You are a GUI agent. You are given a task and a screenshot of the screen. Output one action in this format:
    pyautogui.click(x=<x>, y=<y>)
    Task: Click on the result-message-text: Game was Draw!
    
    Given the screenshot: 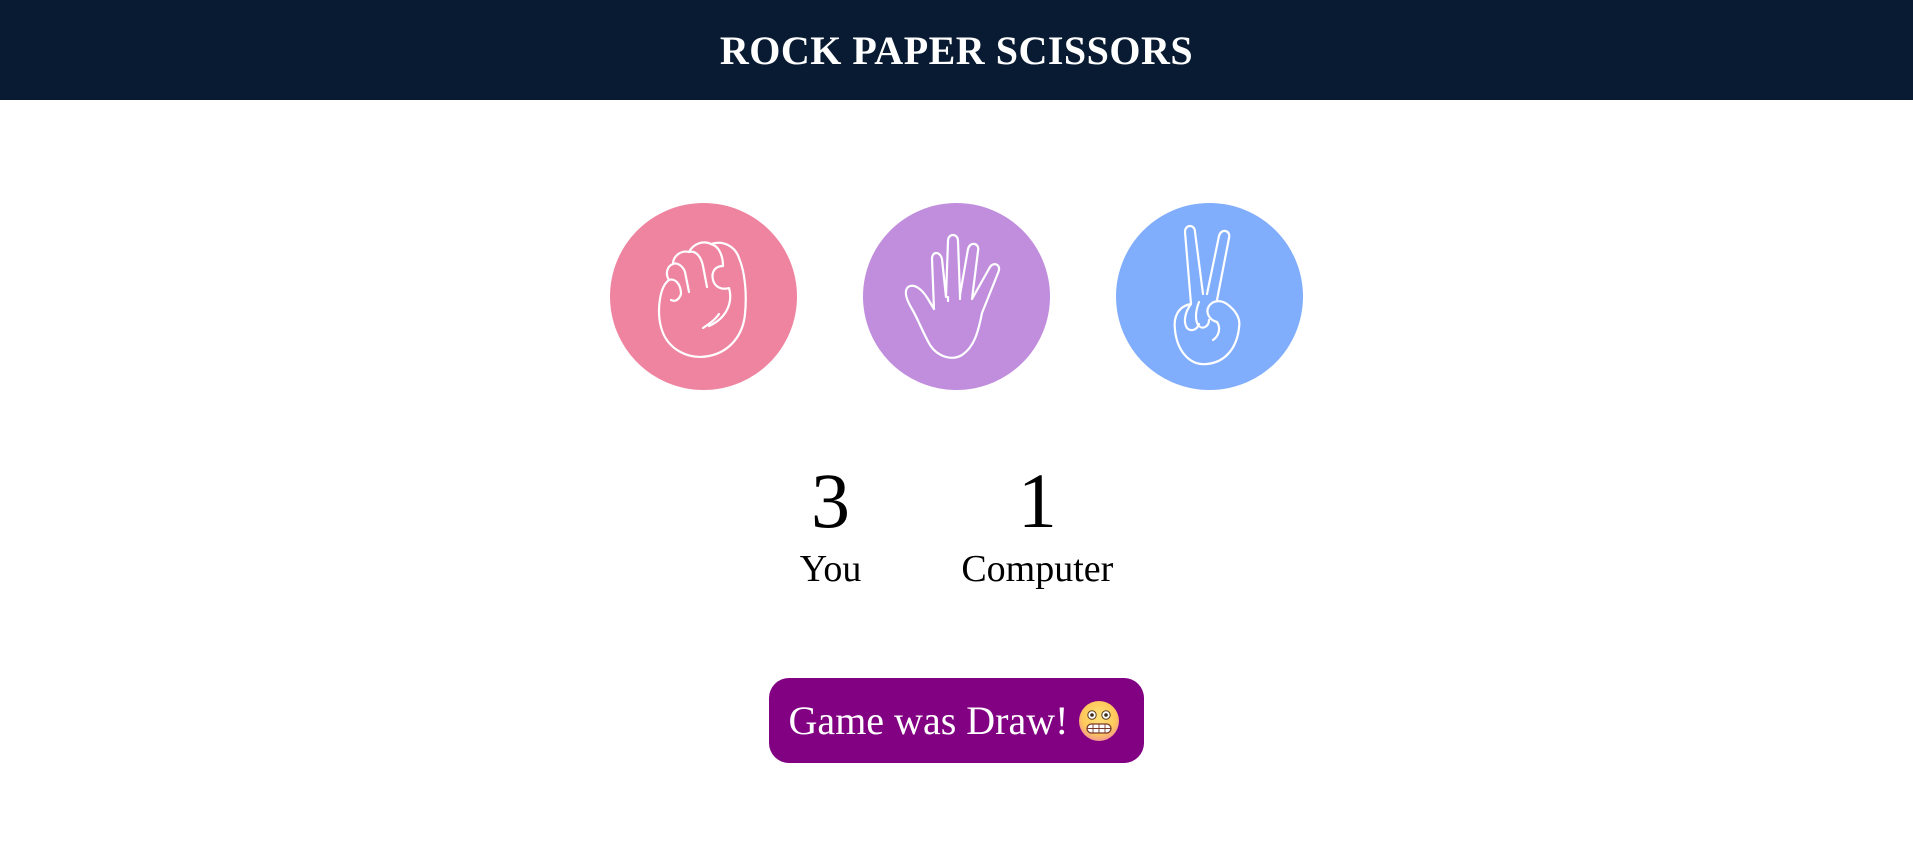 What is the action you would take?
    pyautogui.click(x=928, y=720)
    